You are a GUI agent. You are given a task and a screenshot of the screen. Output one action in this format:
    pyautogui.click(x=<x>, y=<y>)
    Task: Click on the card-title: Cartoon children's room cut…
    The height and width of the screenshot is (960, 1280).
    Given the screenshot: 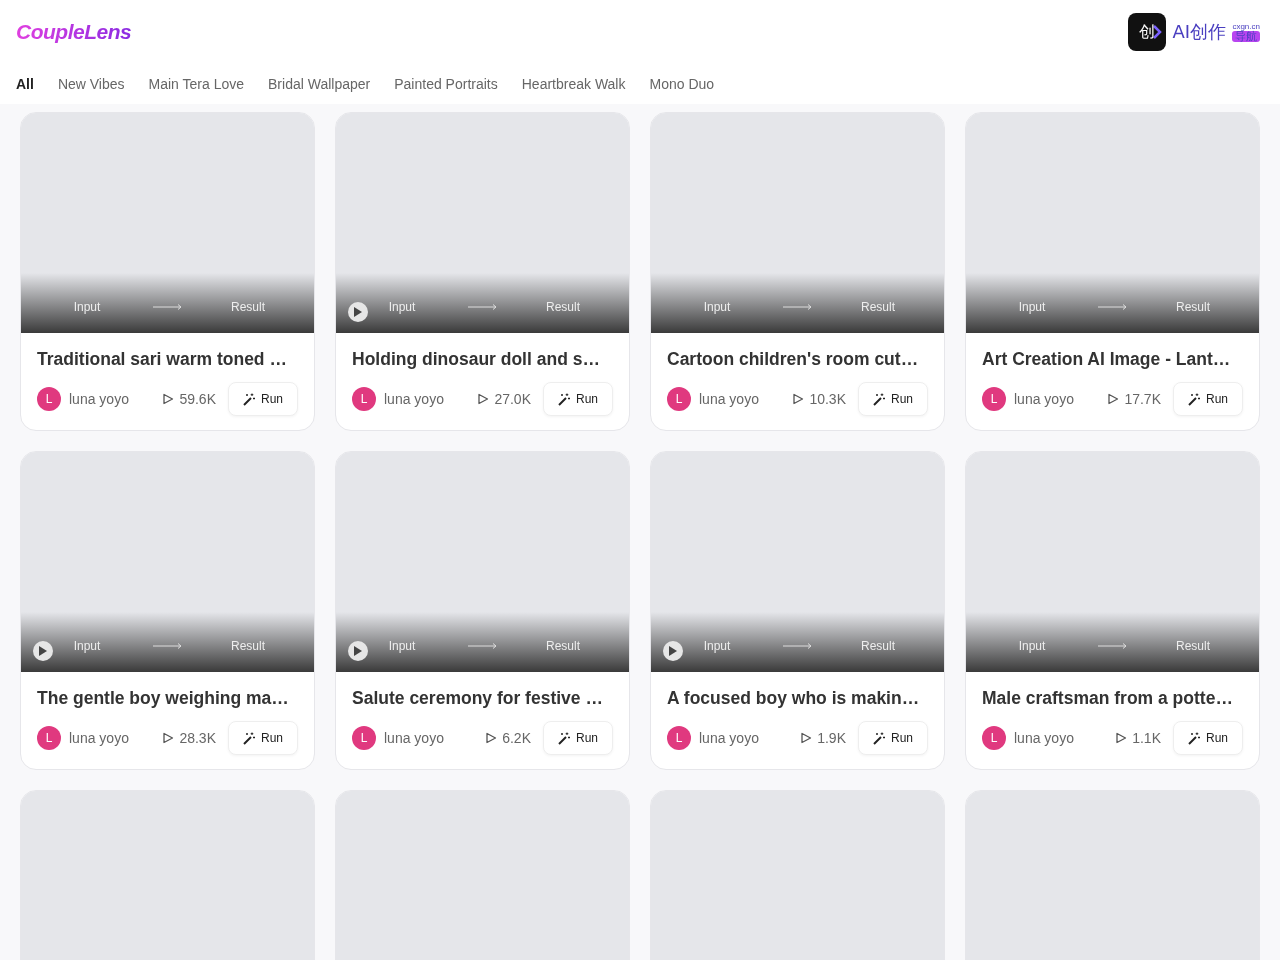 What is the action you would take?
    pyautogui.click(x=793, y=359)
    